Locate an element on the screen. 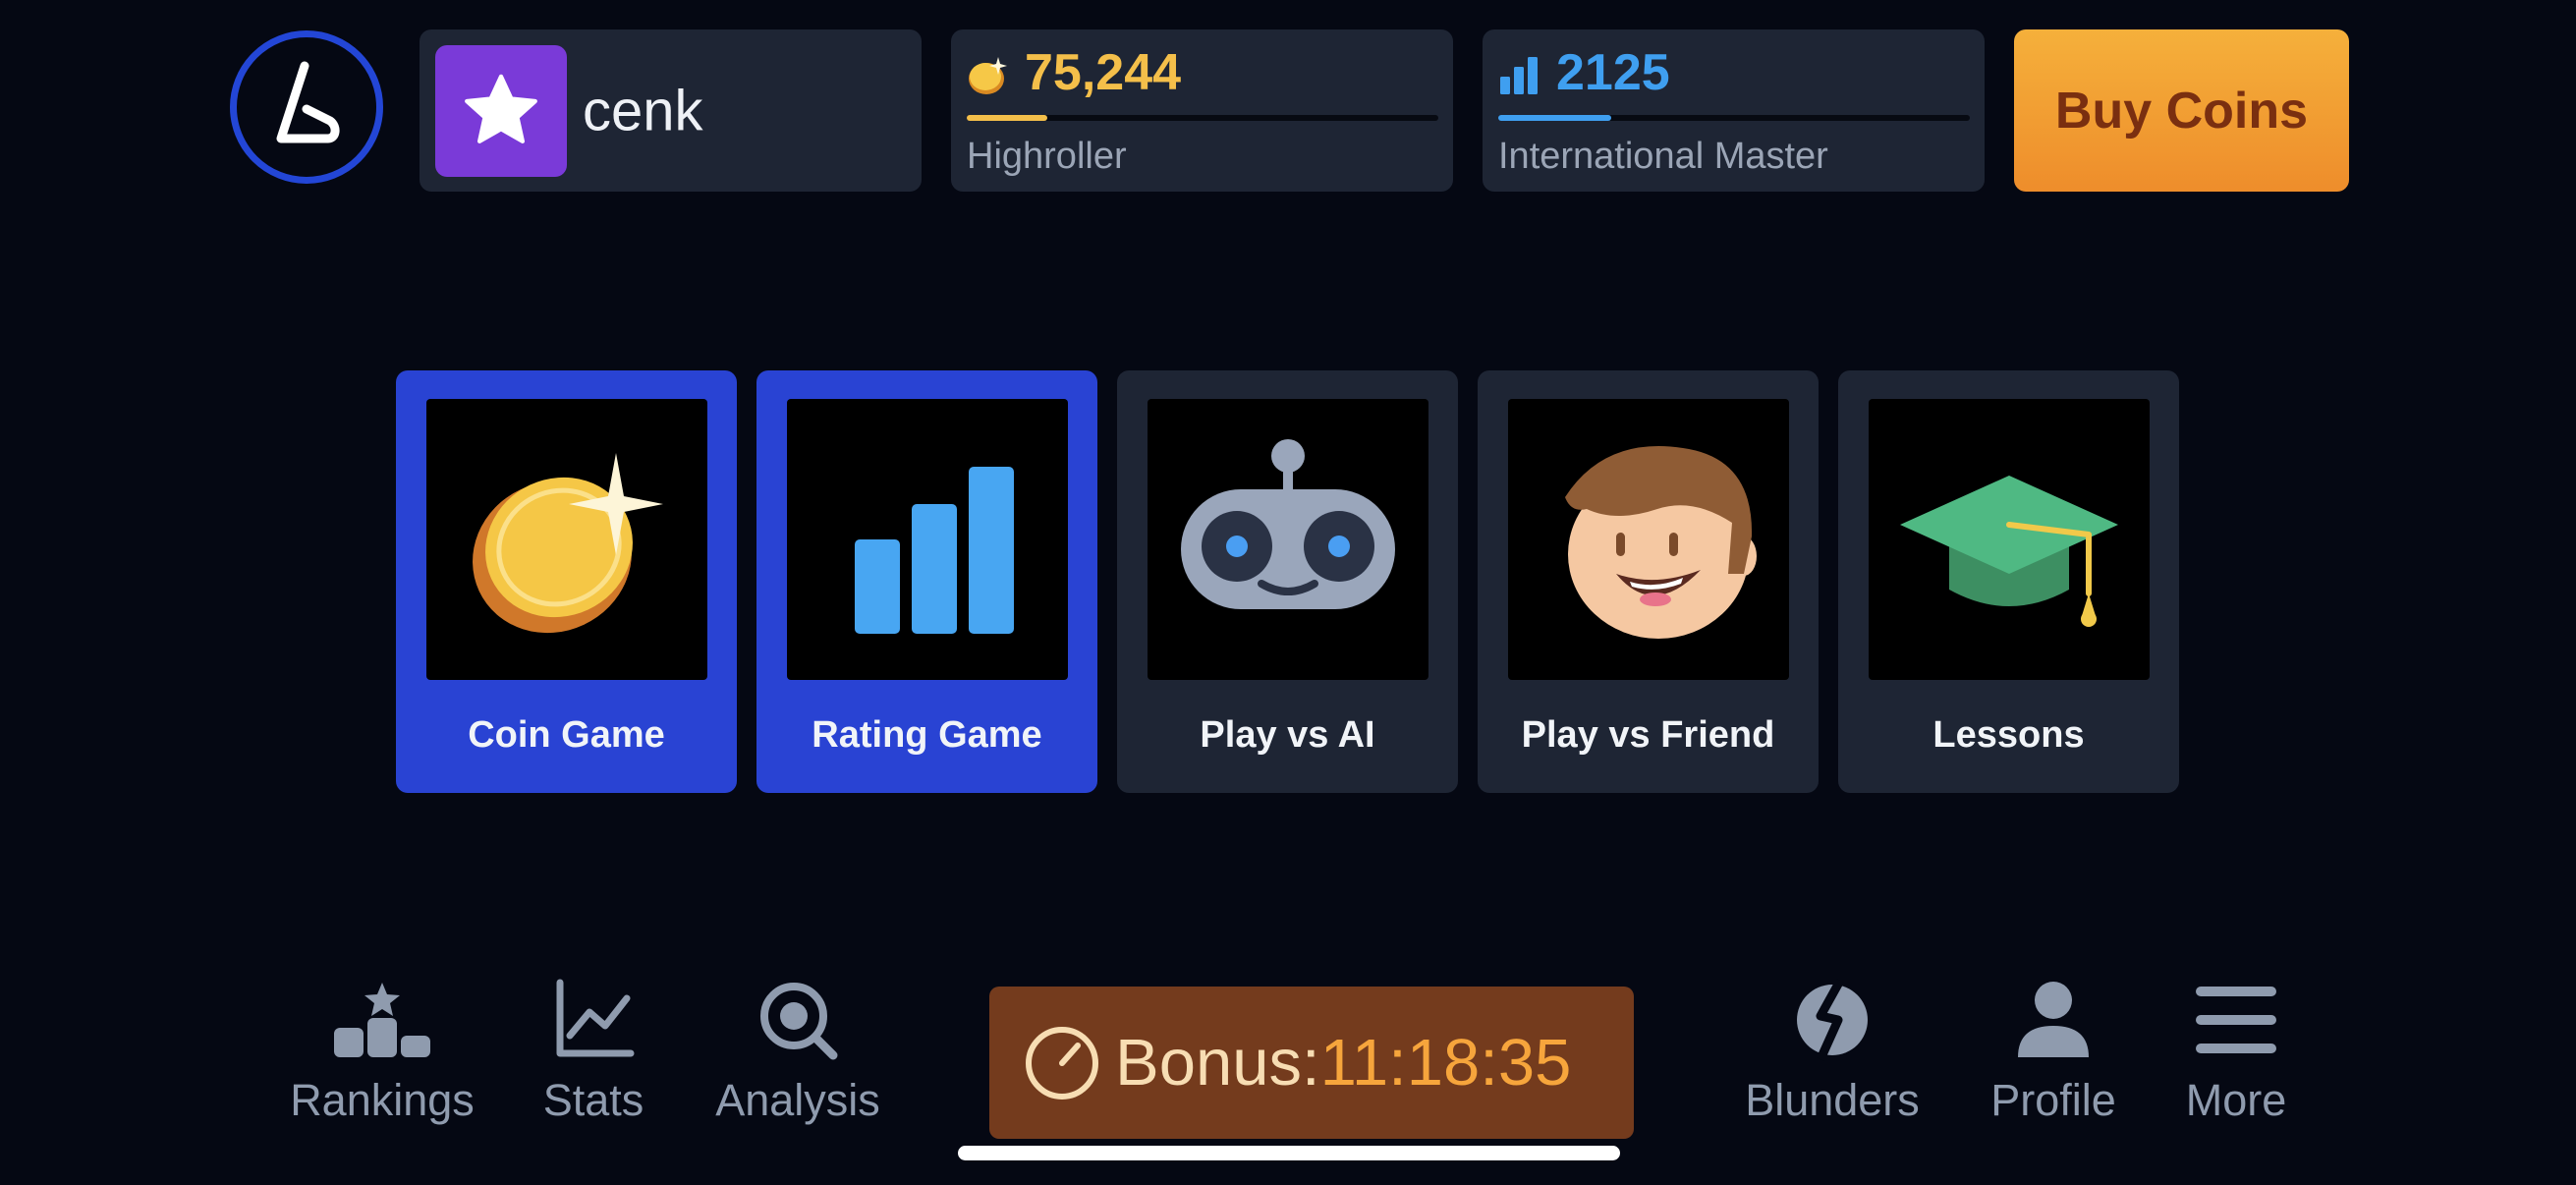 The width and height of the screenshot is (2576, 1185). app-logo-icon is located at coordinates (308, 102).